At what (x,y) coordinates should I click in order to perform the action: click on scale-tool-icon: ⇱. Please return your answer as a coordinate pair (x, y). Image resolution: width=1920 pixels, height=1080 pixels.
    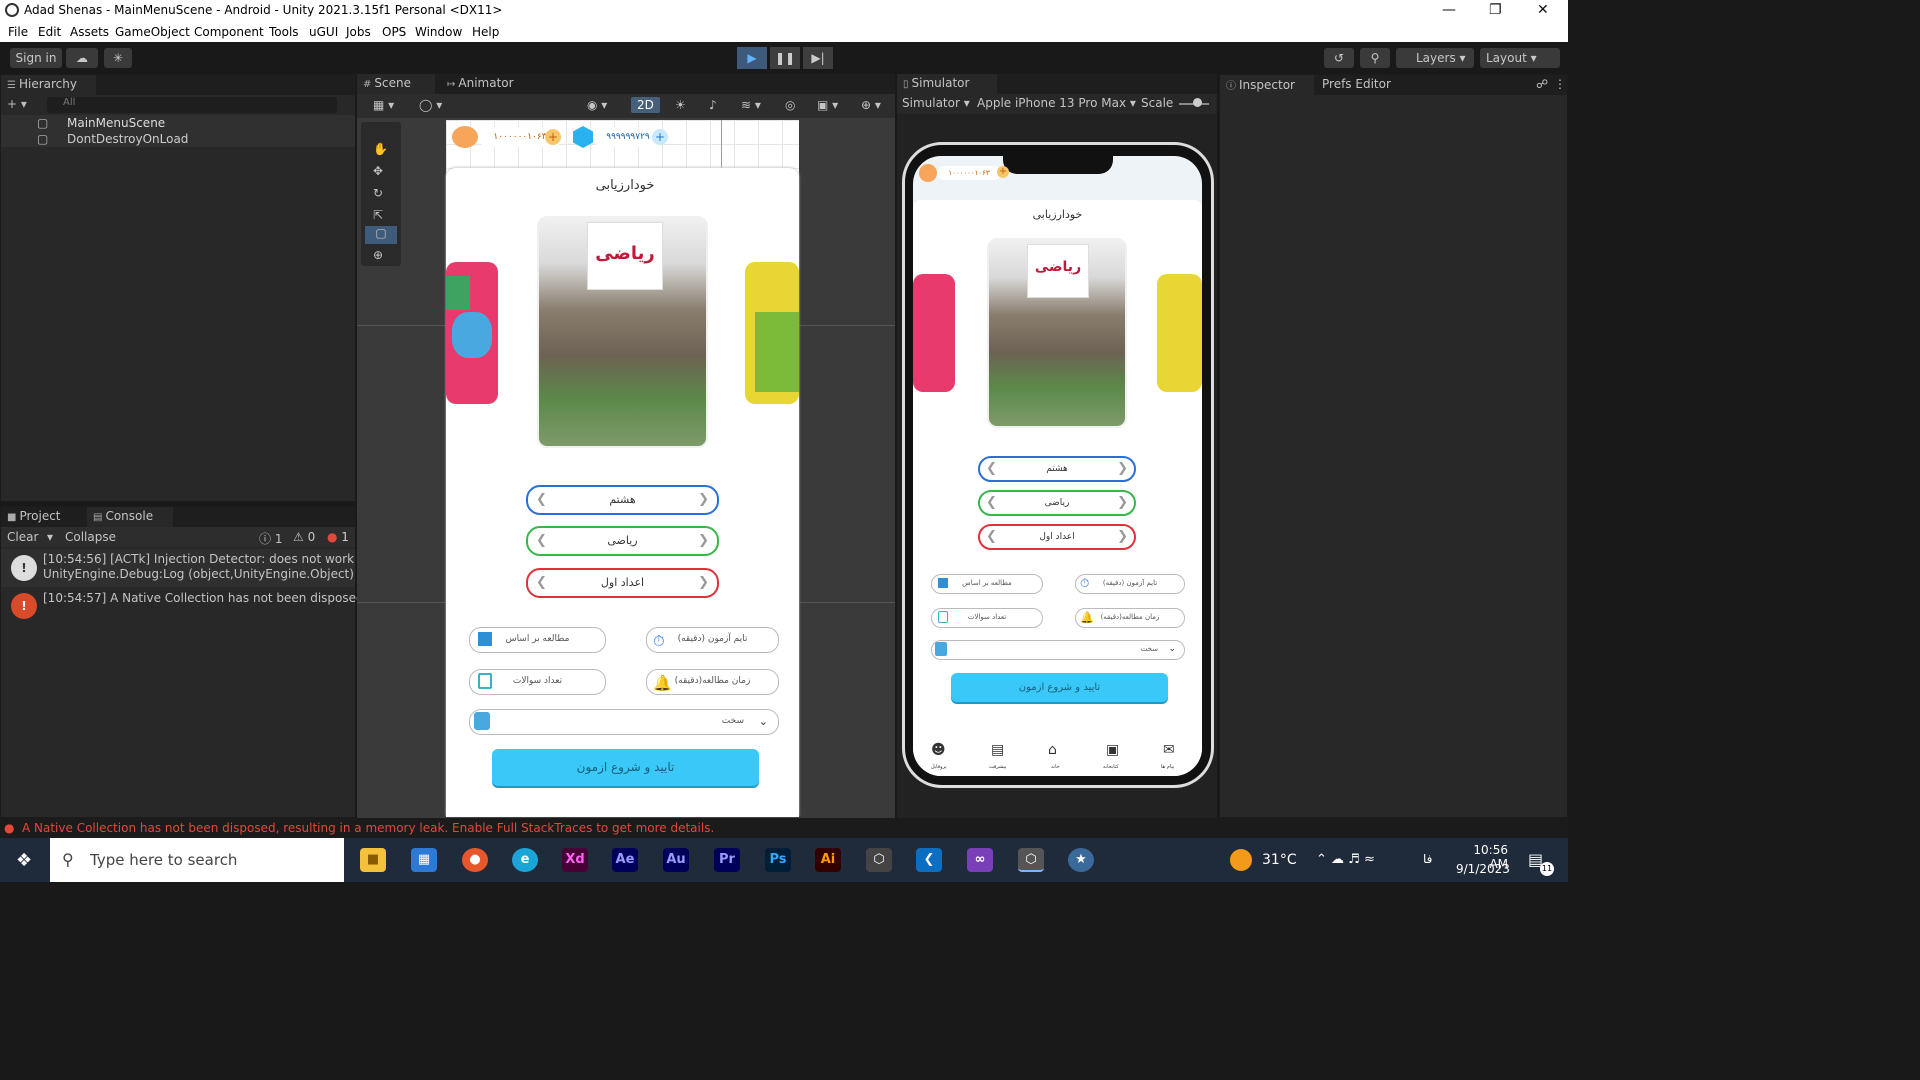
    Looking at the image, I should click on (378, 215).